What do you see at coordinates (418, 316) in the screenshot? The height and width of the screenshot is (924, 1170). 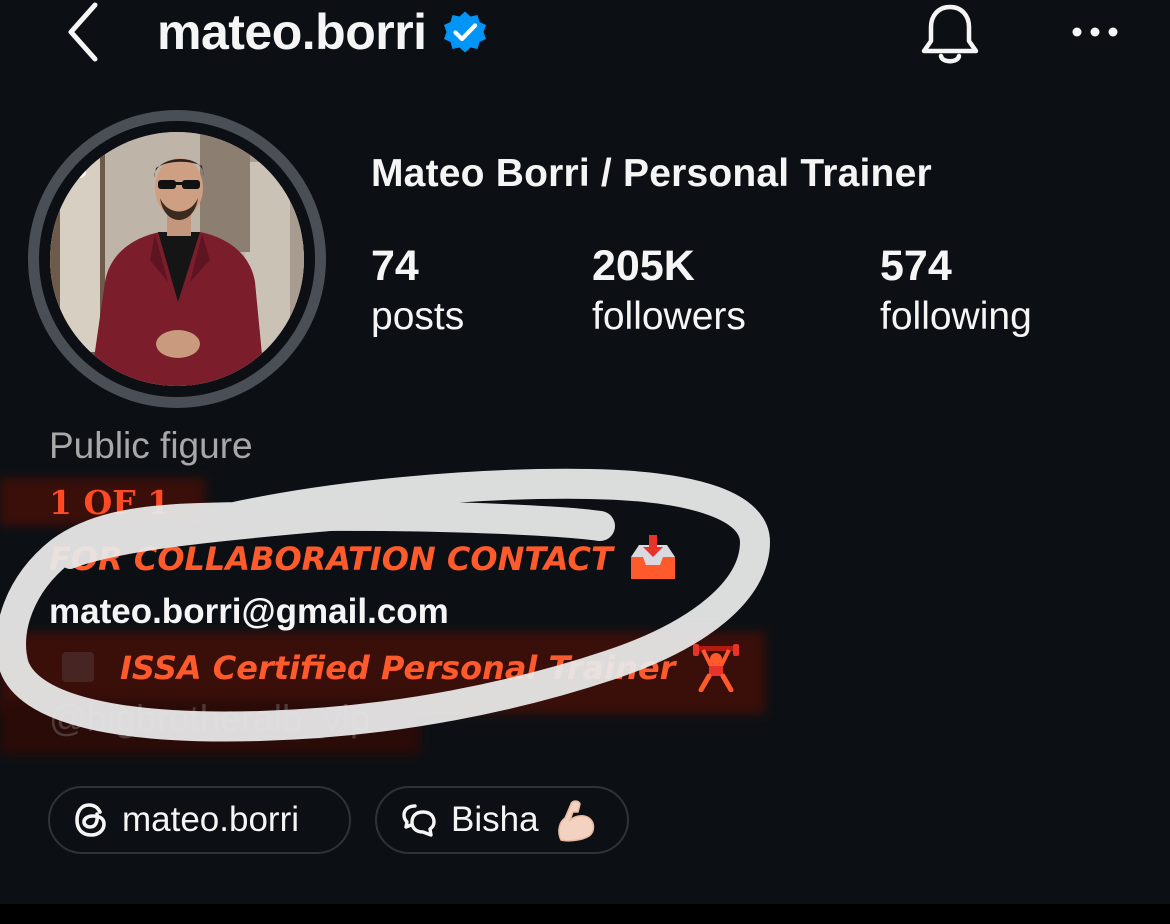 I see `stat-label: posts` at bounding box center [418, 316].